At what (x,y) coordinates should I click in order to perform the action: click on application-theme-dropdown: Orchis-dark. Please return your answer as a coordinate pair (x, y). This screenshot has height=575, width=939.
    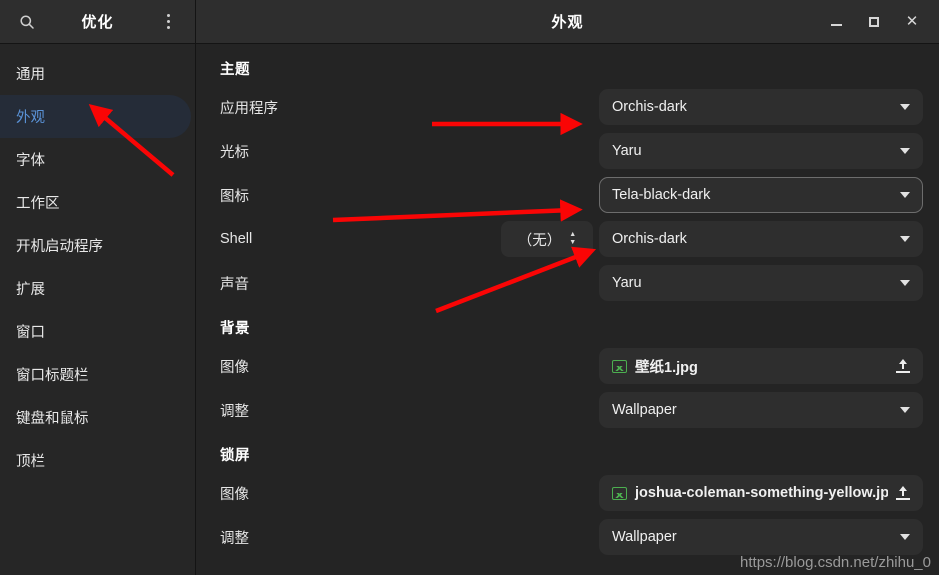
    Looking at the image, I should click on (761, 107).